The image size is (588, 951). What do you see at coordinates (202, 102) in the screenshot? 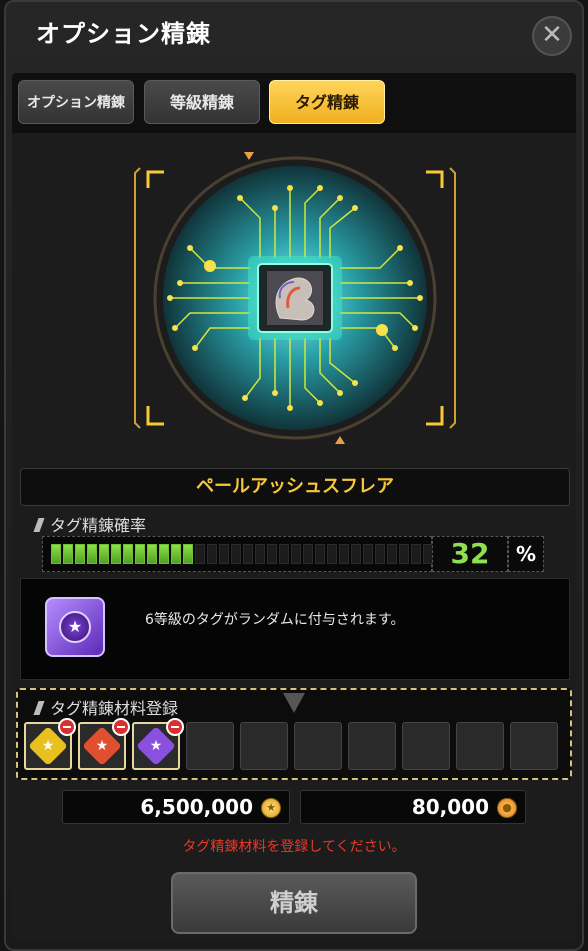
I see `tab-grade-refine: 等級精錬` at bounding box center [202, 102].